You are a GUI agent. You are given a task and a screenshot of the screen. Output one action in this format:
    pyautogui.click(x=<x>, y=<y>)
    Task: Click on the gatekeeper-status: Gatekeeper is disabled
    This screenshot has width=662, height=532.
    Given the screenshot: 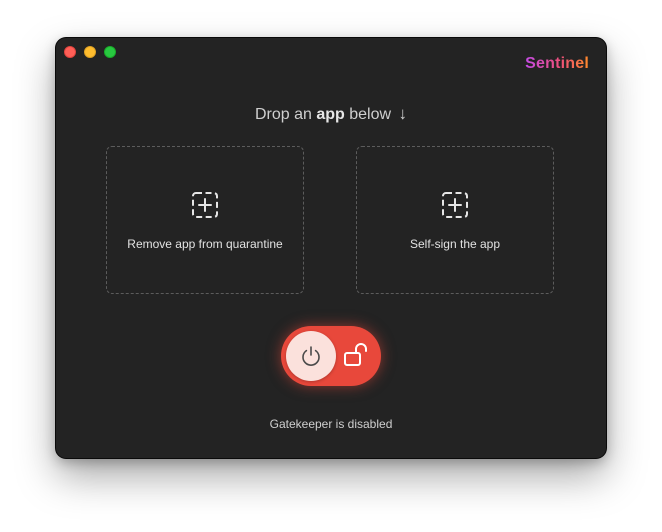 What is the action you would take?
    pyautogui.click(x=331, y=424)
    